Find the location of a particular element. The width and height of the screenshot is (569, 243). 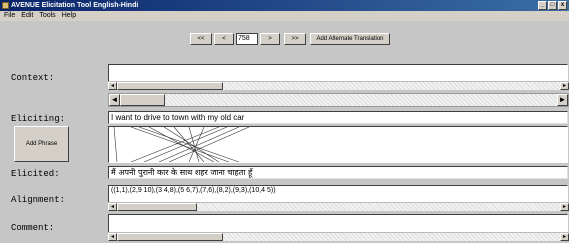

scroll-left-icon: ◄ is located at coordinates (114, 100).